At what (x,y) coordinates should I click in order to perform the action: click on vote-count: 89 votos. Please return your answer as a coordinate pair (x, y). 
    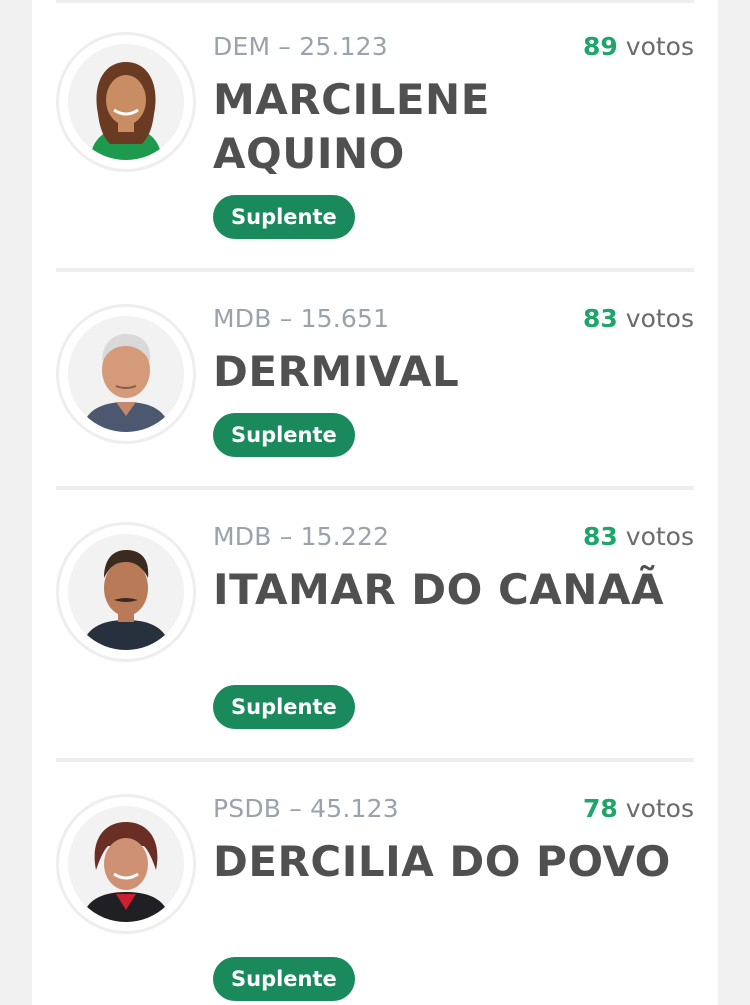
    Looking at the image, I should click on (638, 46).